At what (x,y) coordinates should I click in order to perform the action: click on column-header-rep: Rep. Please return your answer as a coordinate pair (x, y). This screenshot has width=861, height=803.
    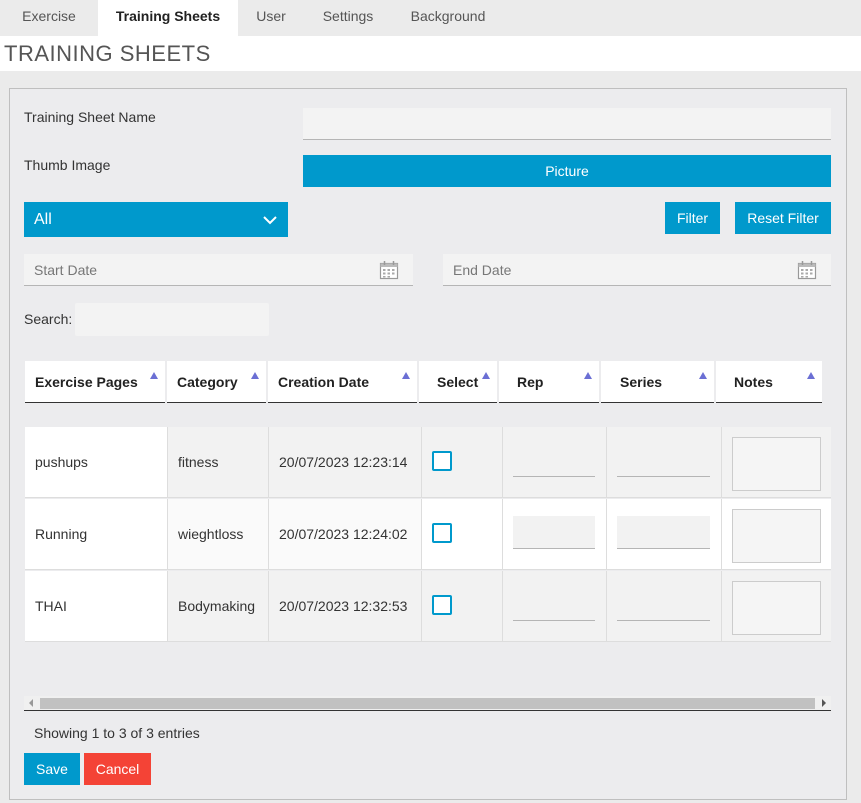
    Looking at the image, I should click on (549, 382).